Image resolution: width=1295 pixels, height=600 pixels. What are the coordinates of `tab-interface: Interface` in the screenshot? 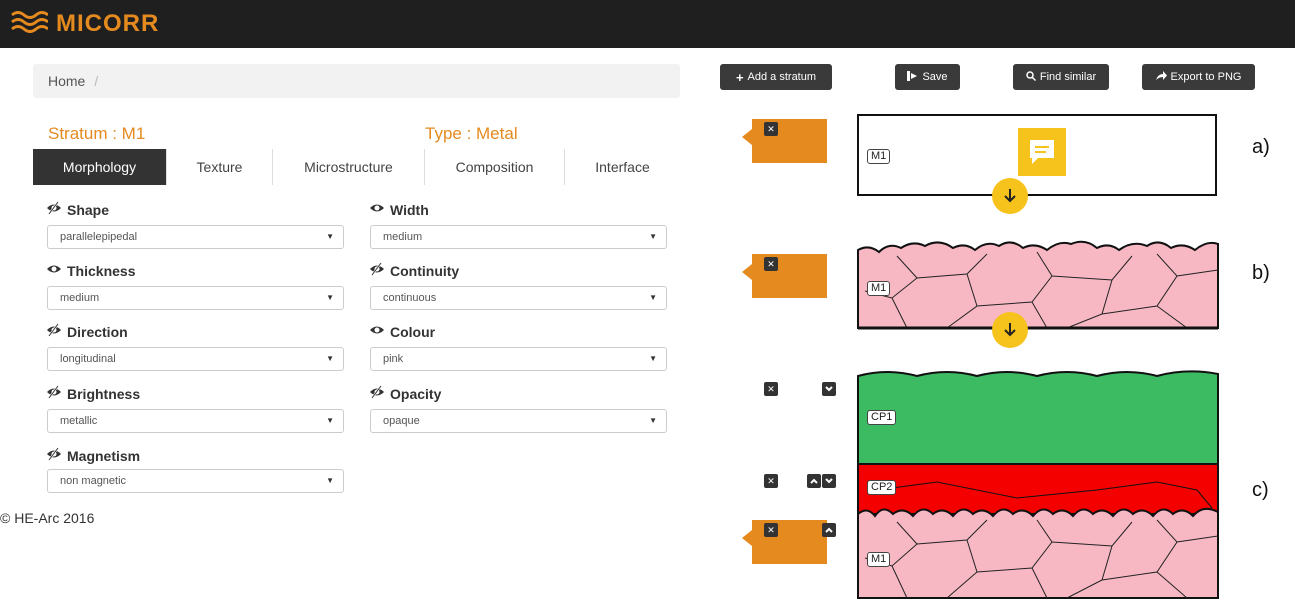 It's located at (622, 167).